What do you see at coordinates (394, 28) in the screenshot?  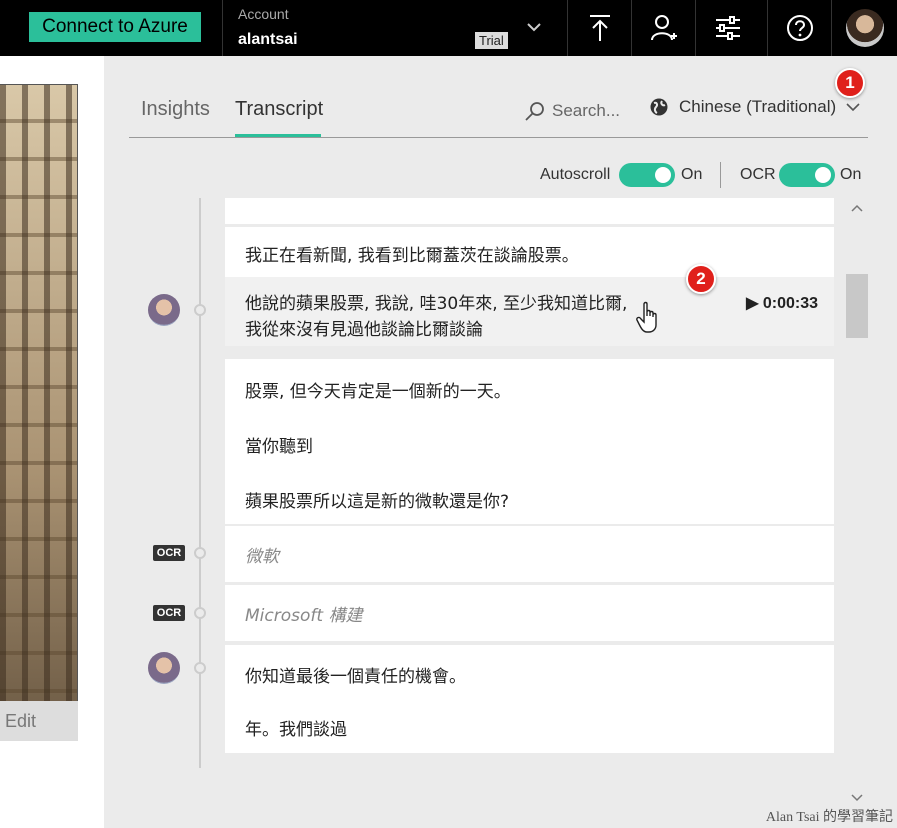 I see `account-switcher: Account alantsai Trial` at bounding box center [394, 28].